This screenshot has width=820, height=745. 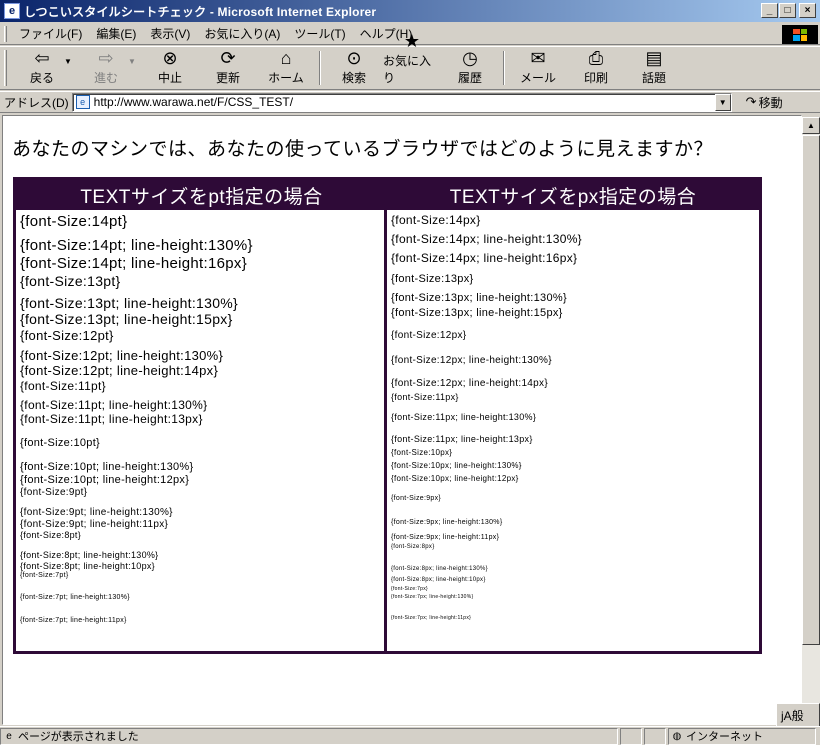 What do you see at coordinates (129, 303) in the screenshot?
I see `css-sample-line: {font-Size:13pt; line-height:130%}` at bounding box center [129, 303].